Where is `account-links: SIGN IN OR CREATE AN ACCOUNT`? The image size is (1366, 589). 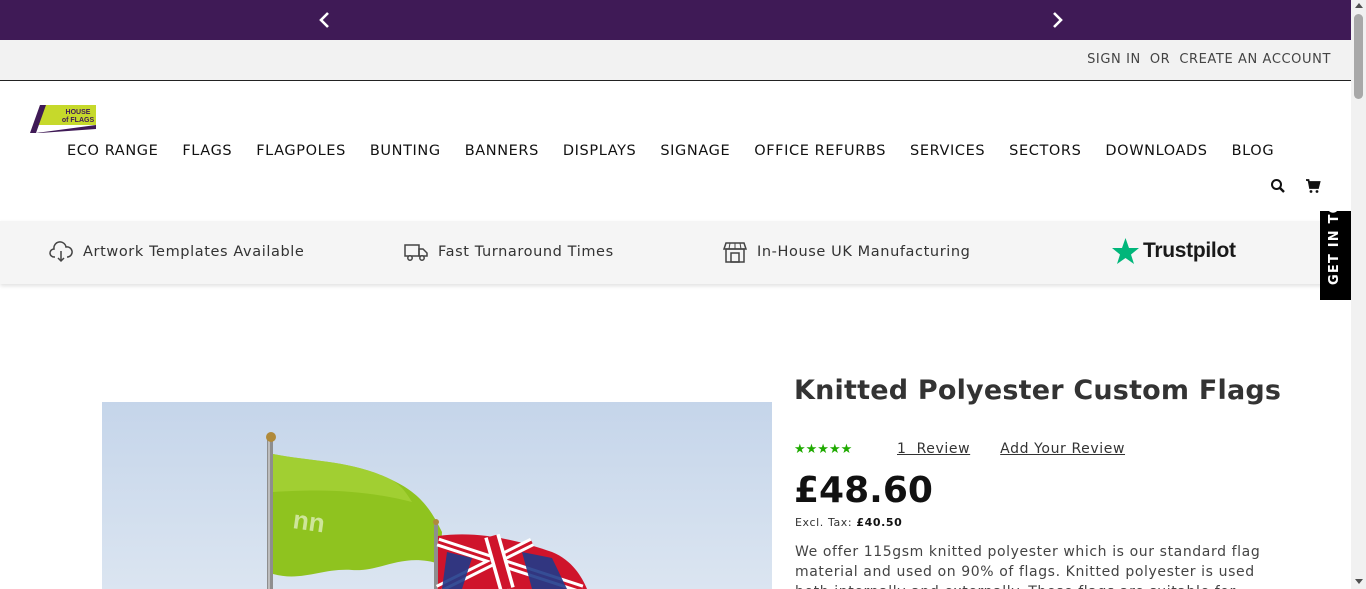 account-links: SIGN IN OR CREATE AN ACCOUNT is located at coordinates (1209, 59).